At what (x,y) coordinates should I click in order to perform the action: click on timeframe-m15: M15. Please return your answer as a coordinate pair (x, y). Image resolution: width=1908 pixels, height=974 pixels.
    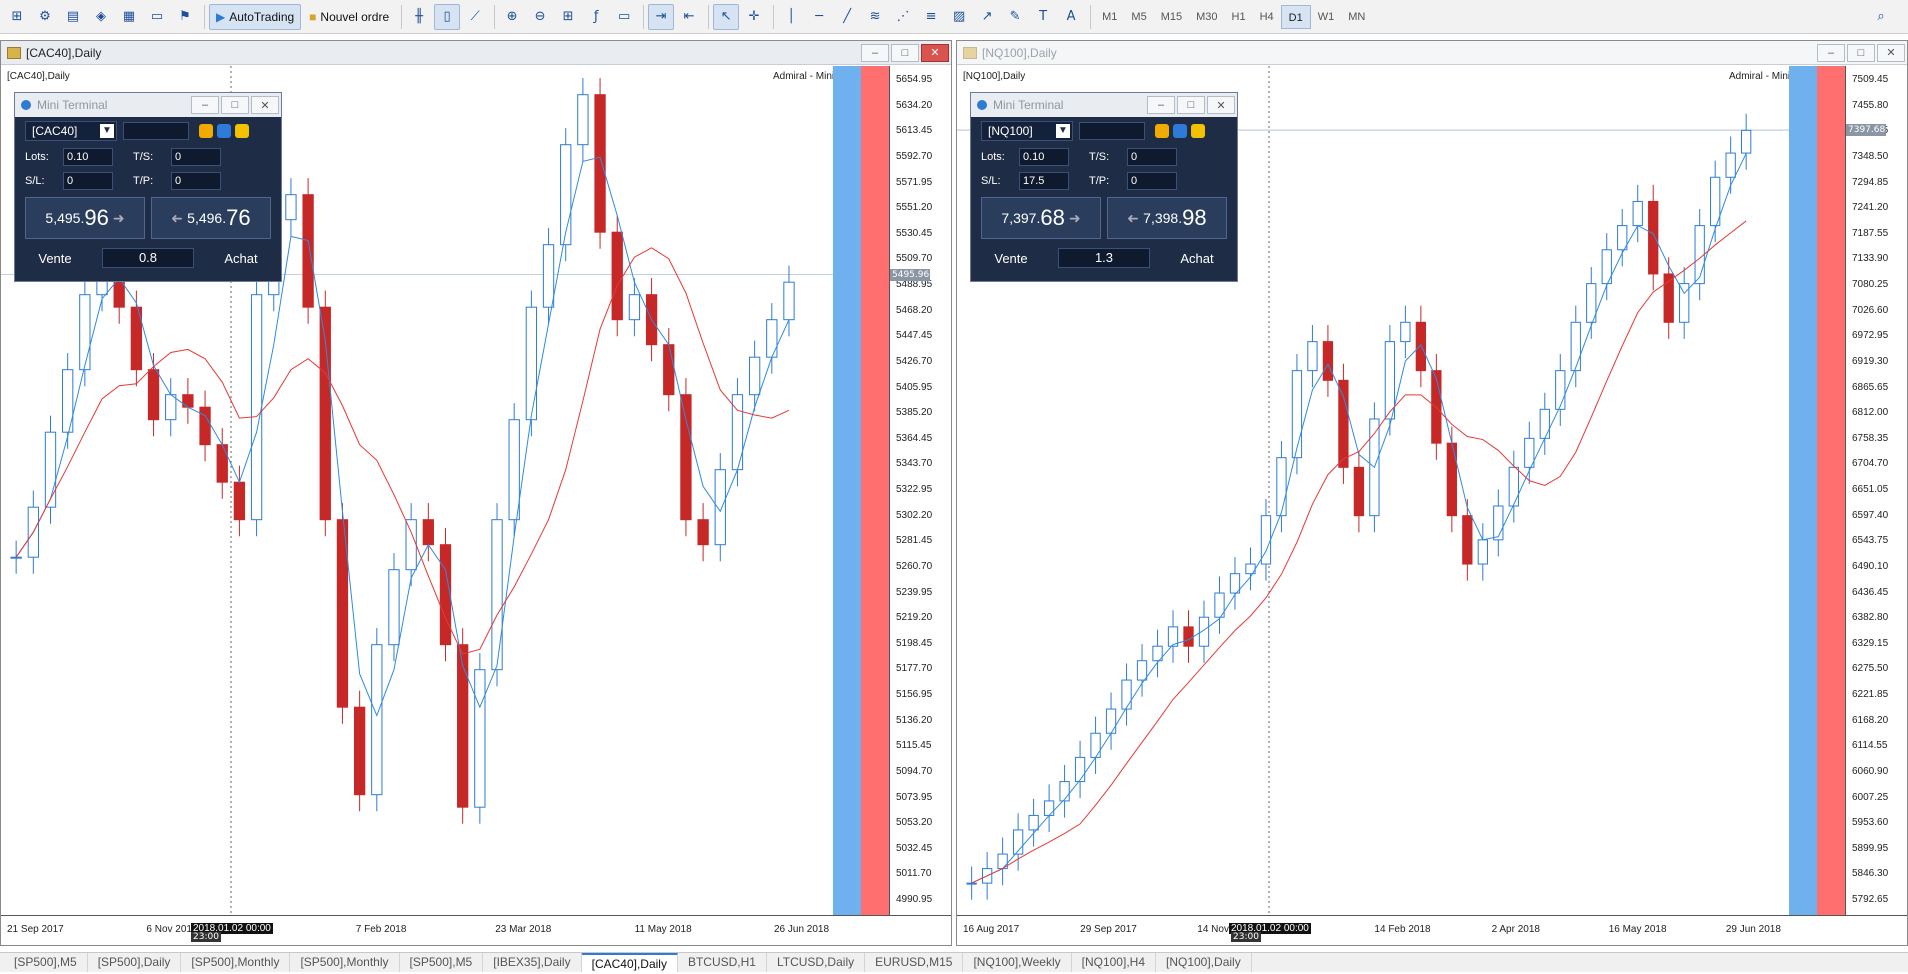
    Looking at the image, I should click on (1171, 17).